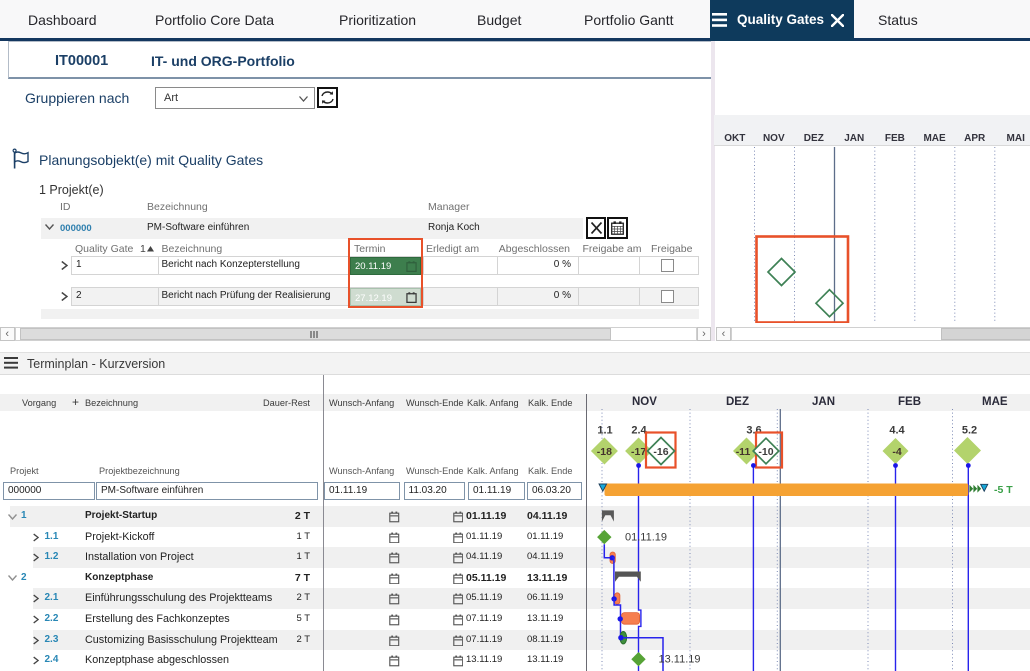 Image resolution: width=1030 pixels, height=671 pixels. Describe the element at coordinates (854, 138) in the screenshot. I see `svg-text: JAN` at that location.